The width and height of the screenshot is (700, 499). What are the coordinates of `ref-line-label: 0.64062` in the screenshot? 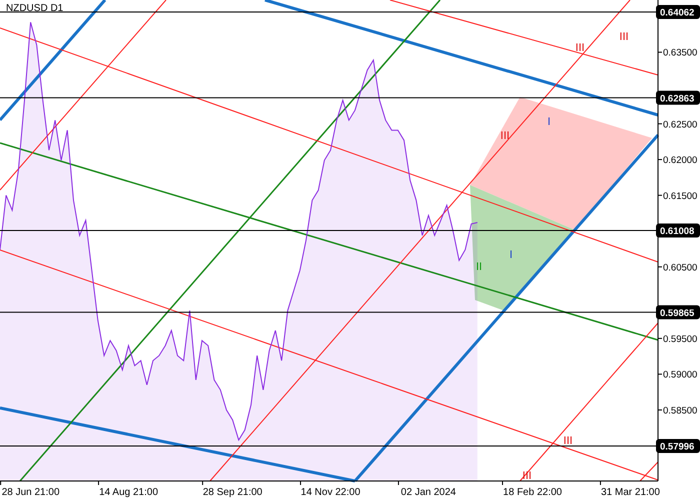 It's located at (677, 13).